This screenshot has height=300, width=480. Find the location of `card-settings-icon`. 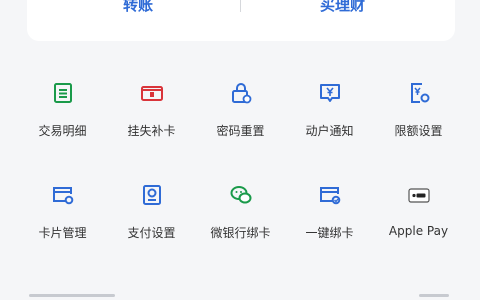

card-settings-icon is located at coordinates (62, 196).